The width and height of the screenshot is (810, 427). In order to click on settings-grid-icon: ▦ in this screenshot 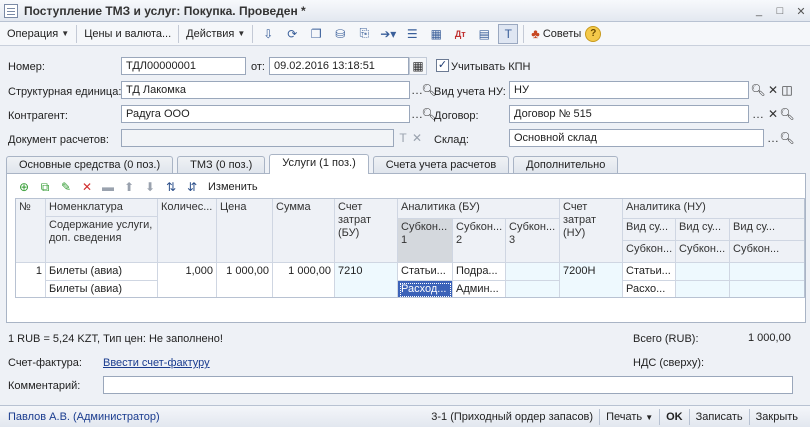, I will do `click(436, 34)`.